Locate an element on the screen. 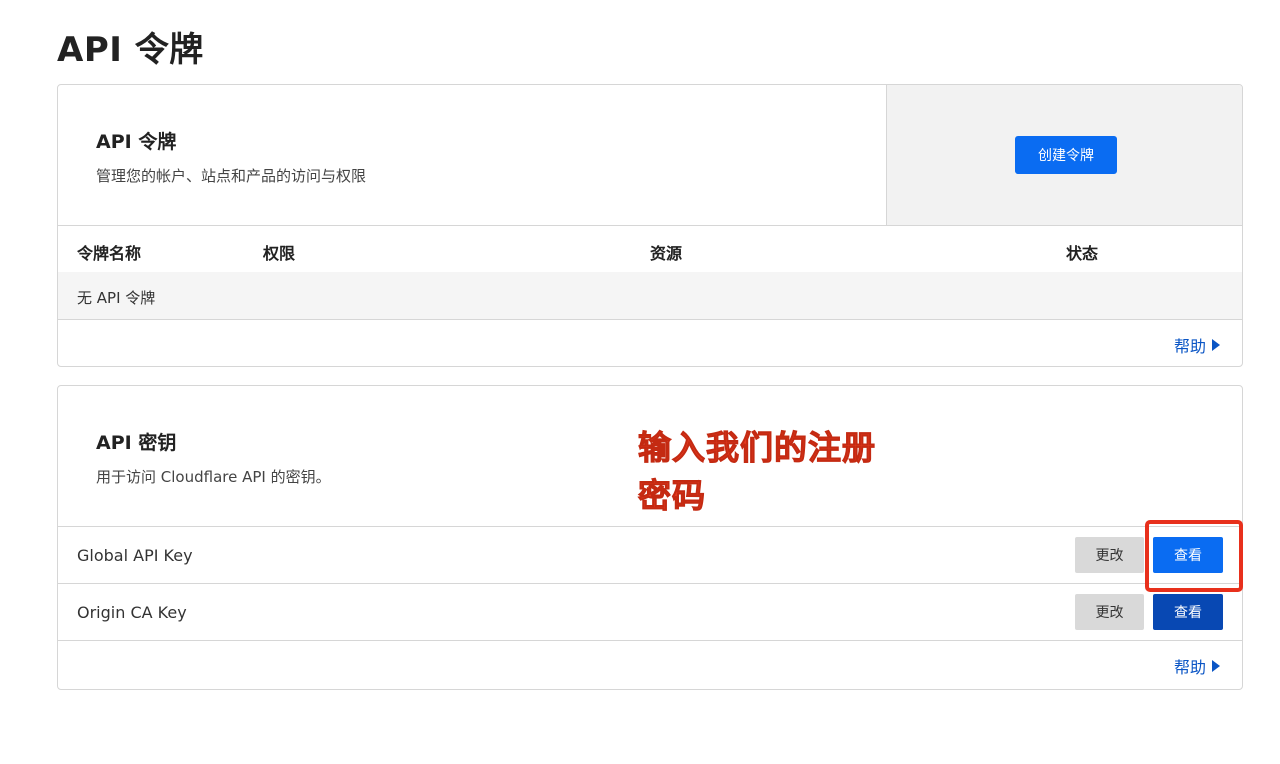  key-row-global-api-key: Global API Key 更改 查看 is located at coordinates (650, 555).